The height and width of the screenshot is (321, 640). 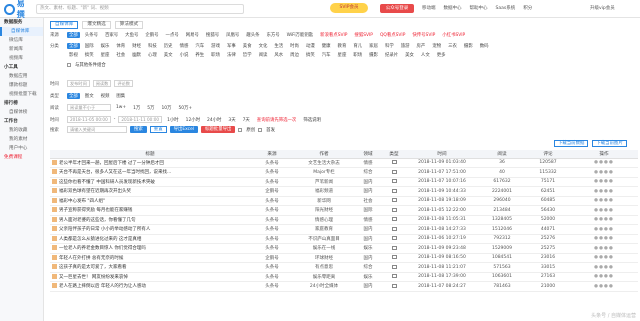 What do you see at coordinates (21, 94) in the screenshot?
I see `sidebar-item-video-dl: 视频批量下载` at bounding box center [21, 94].